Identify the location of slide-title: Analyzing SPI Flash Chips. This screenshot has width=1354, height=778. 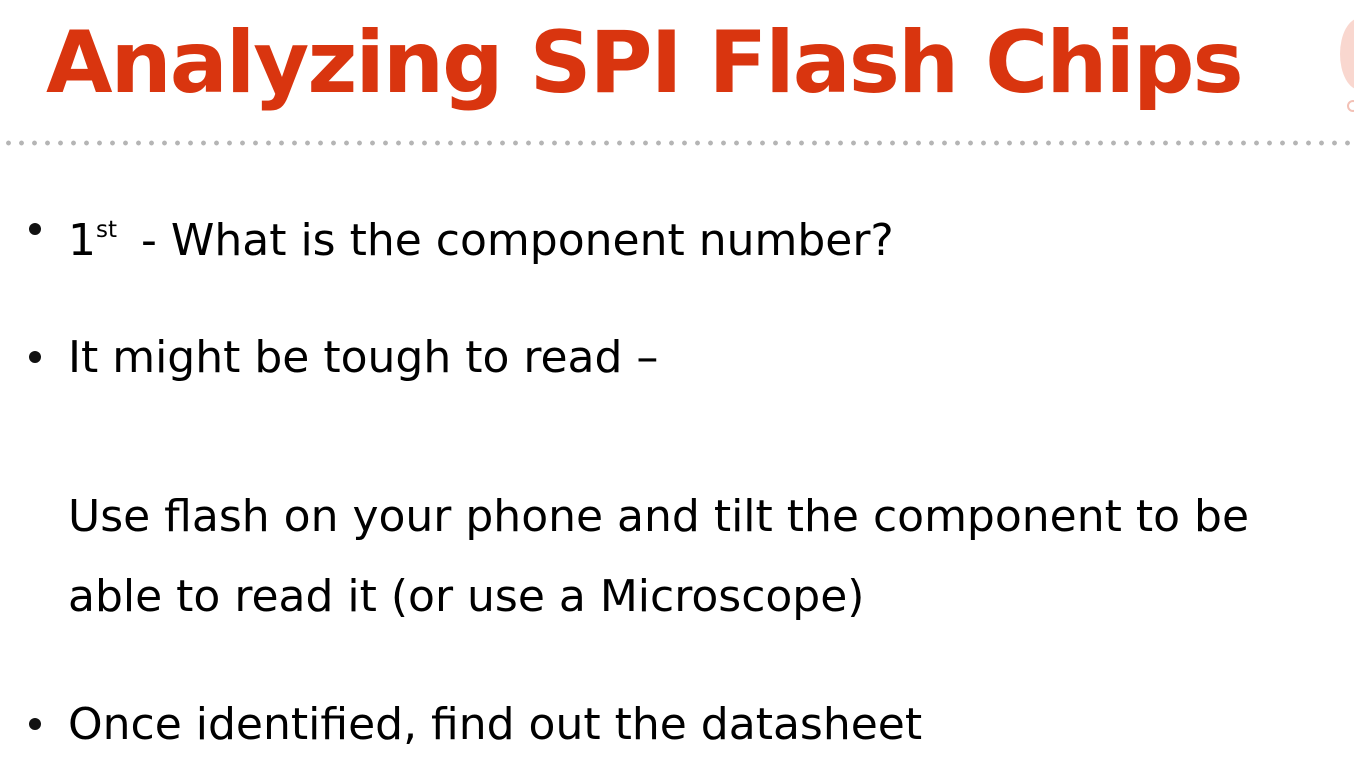
(645, 63).